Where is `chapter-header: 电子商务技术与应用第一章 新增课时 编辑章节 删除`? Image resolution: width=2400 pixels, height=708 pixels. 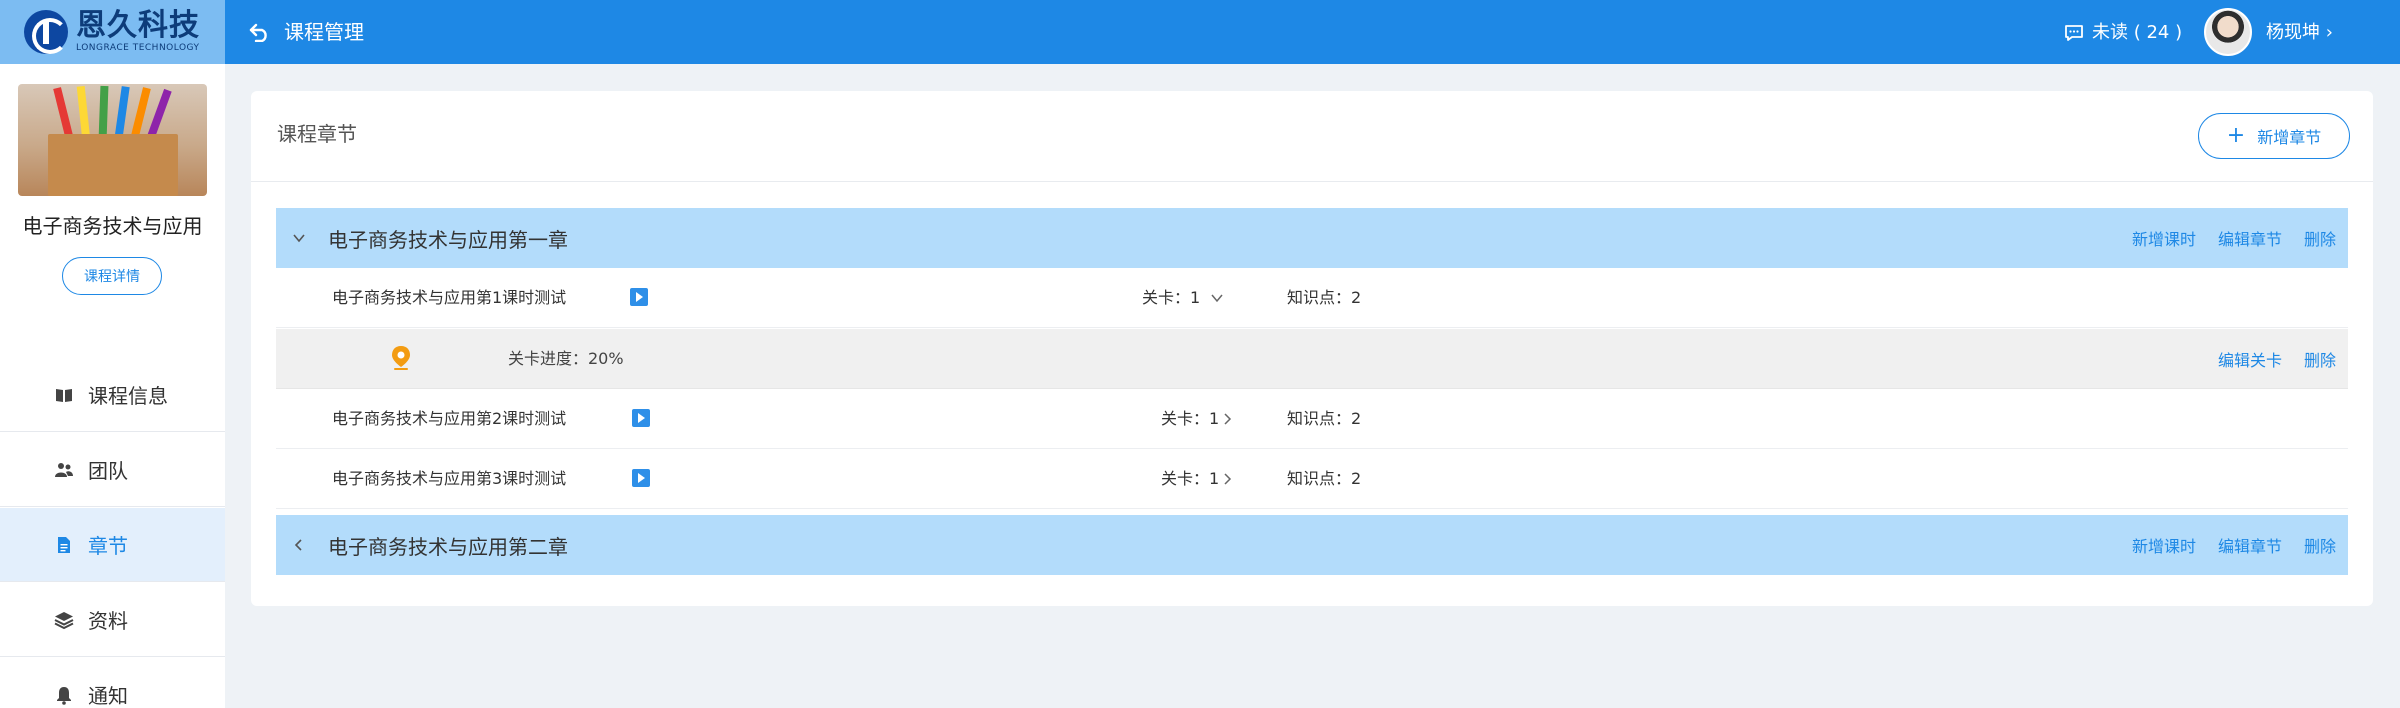
chapter-header: 电子商务技术与应用第一章 新增课时 编辑章节 删除 is located at coordinates (1312, 238).